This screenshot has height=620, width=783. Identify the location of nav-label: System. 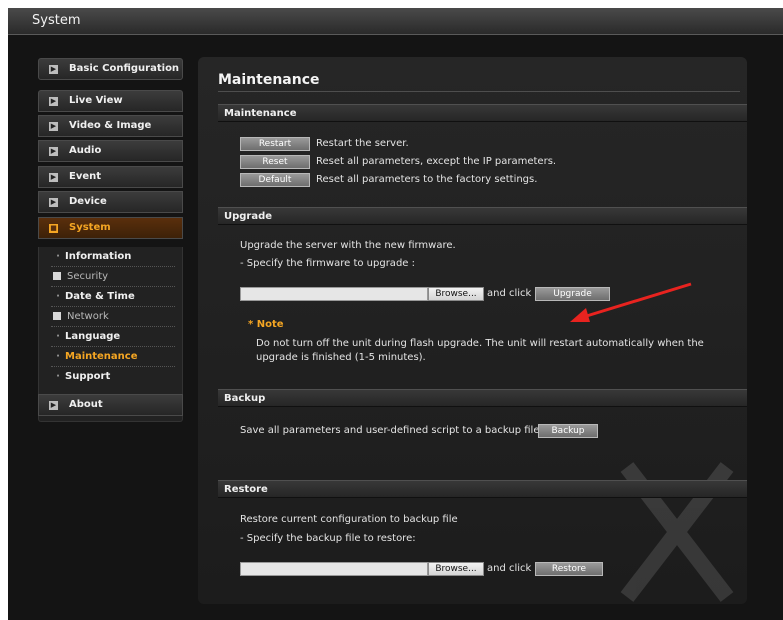
(90, 227).